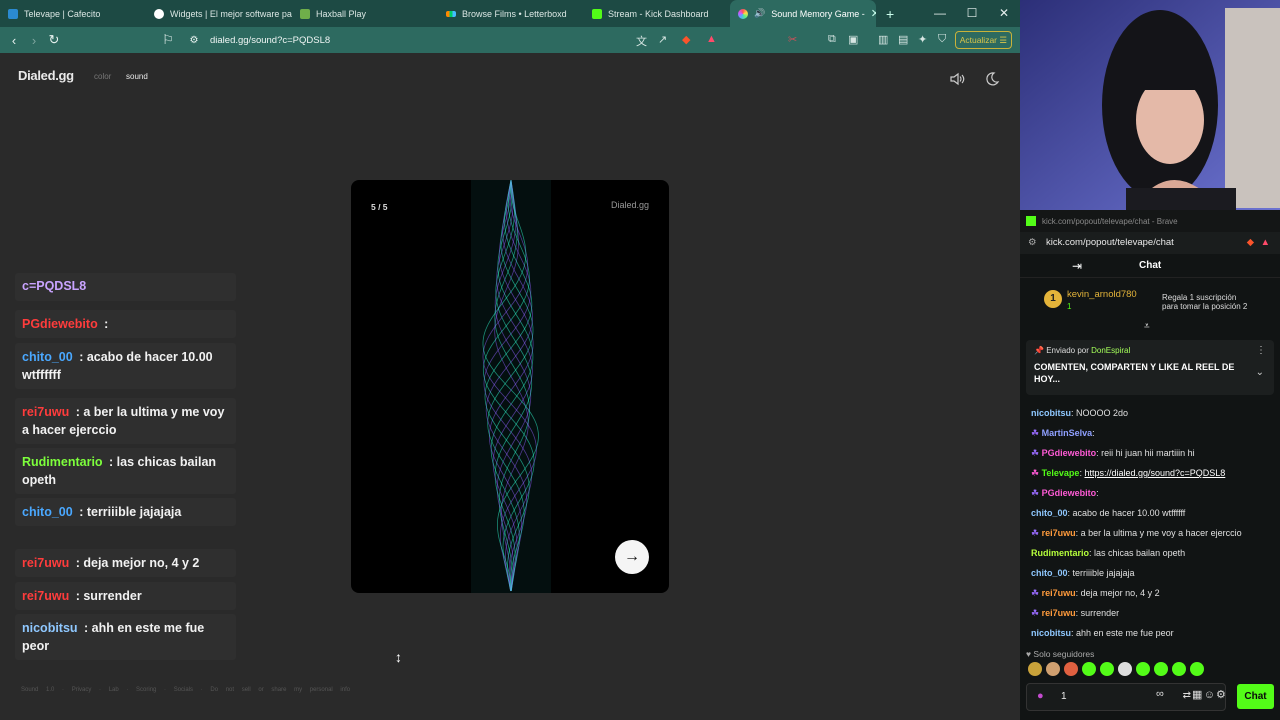  What do you see at coordinates (1125, 633) in the screenshot?
I see `chat-text: ahh en este me fue peor` at bounding box center [1125, 633].